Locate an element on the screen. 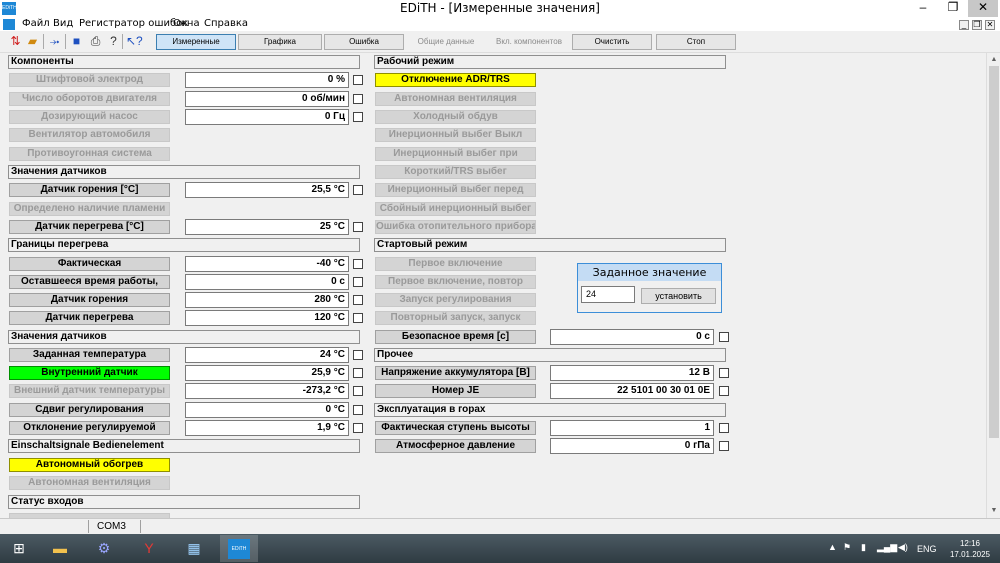 The width and height of the screenshot is (1000, 563). checkbox-atm-pressure is located at coordinates (724, 446).